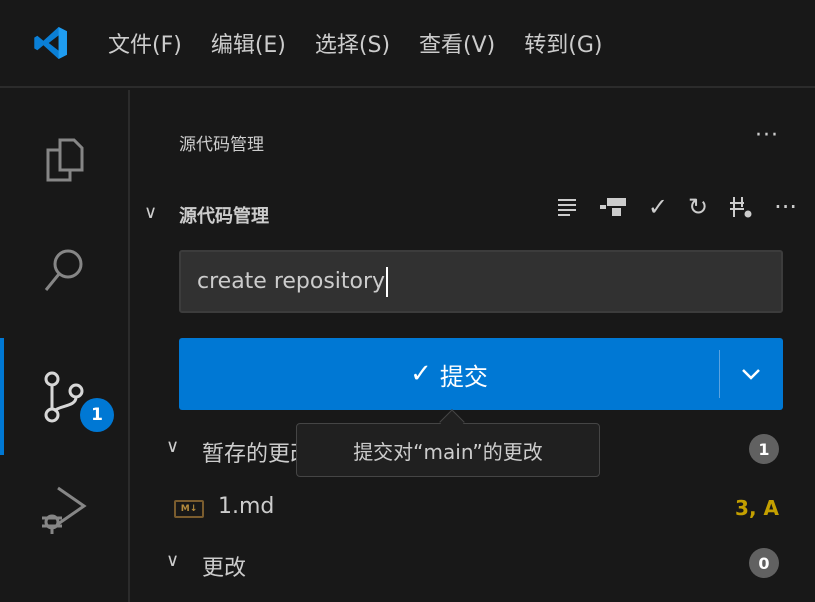  I want to click on changes-count-badge: 0, so click(764, 563).